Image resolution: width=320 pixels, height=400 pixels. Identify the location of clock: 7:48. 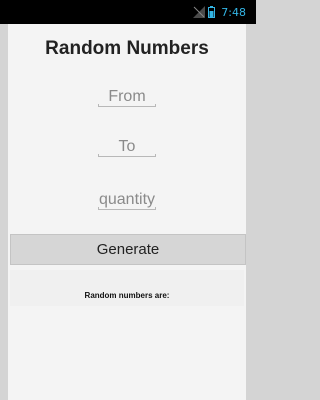
(233, 12).